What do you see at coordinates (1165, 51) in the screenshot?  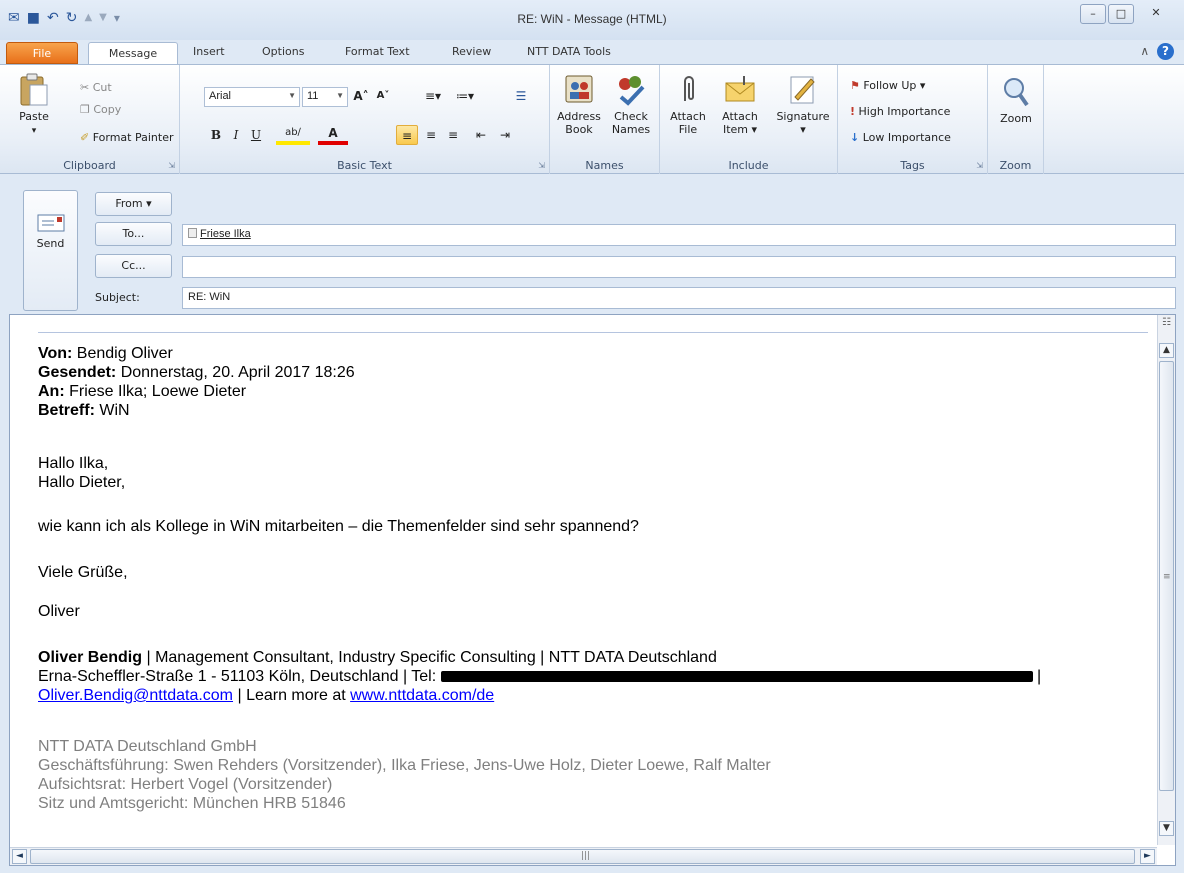 I see `help-icon: ?` at bounding box center [1165, 51].